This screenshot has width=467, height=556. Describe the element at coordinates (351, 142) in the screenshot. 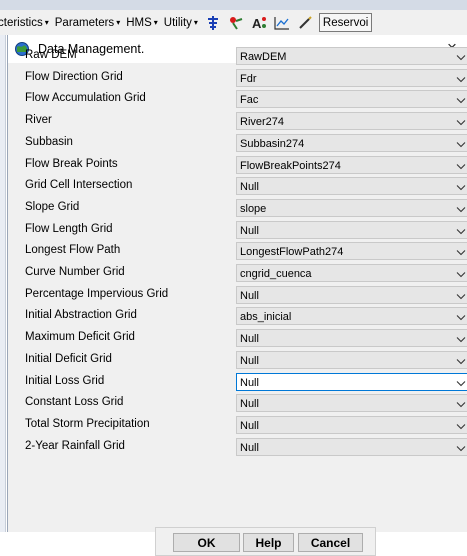

I see `field-dropdown: Subbasin274` at that location.